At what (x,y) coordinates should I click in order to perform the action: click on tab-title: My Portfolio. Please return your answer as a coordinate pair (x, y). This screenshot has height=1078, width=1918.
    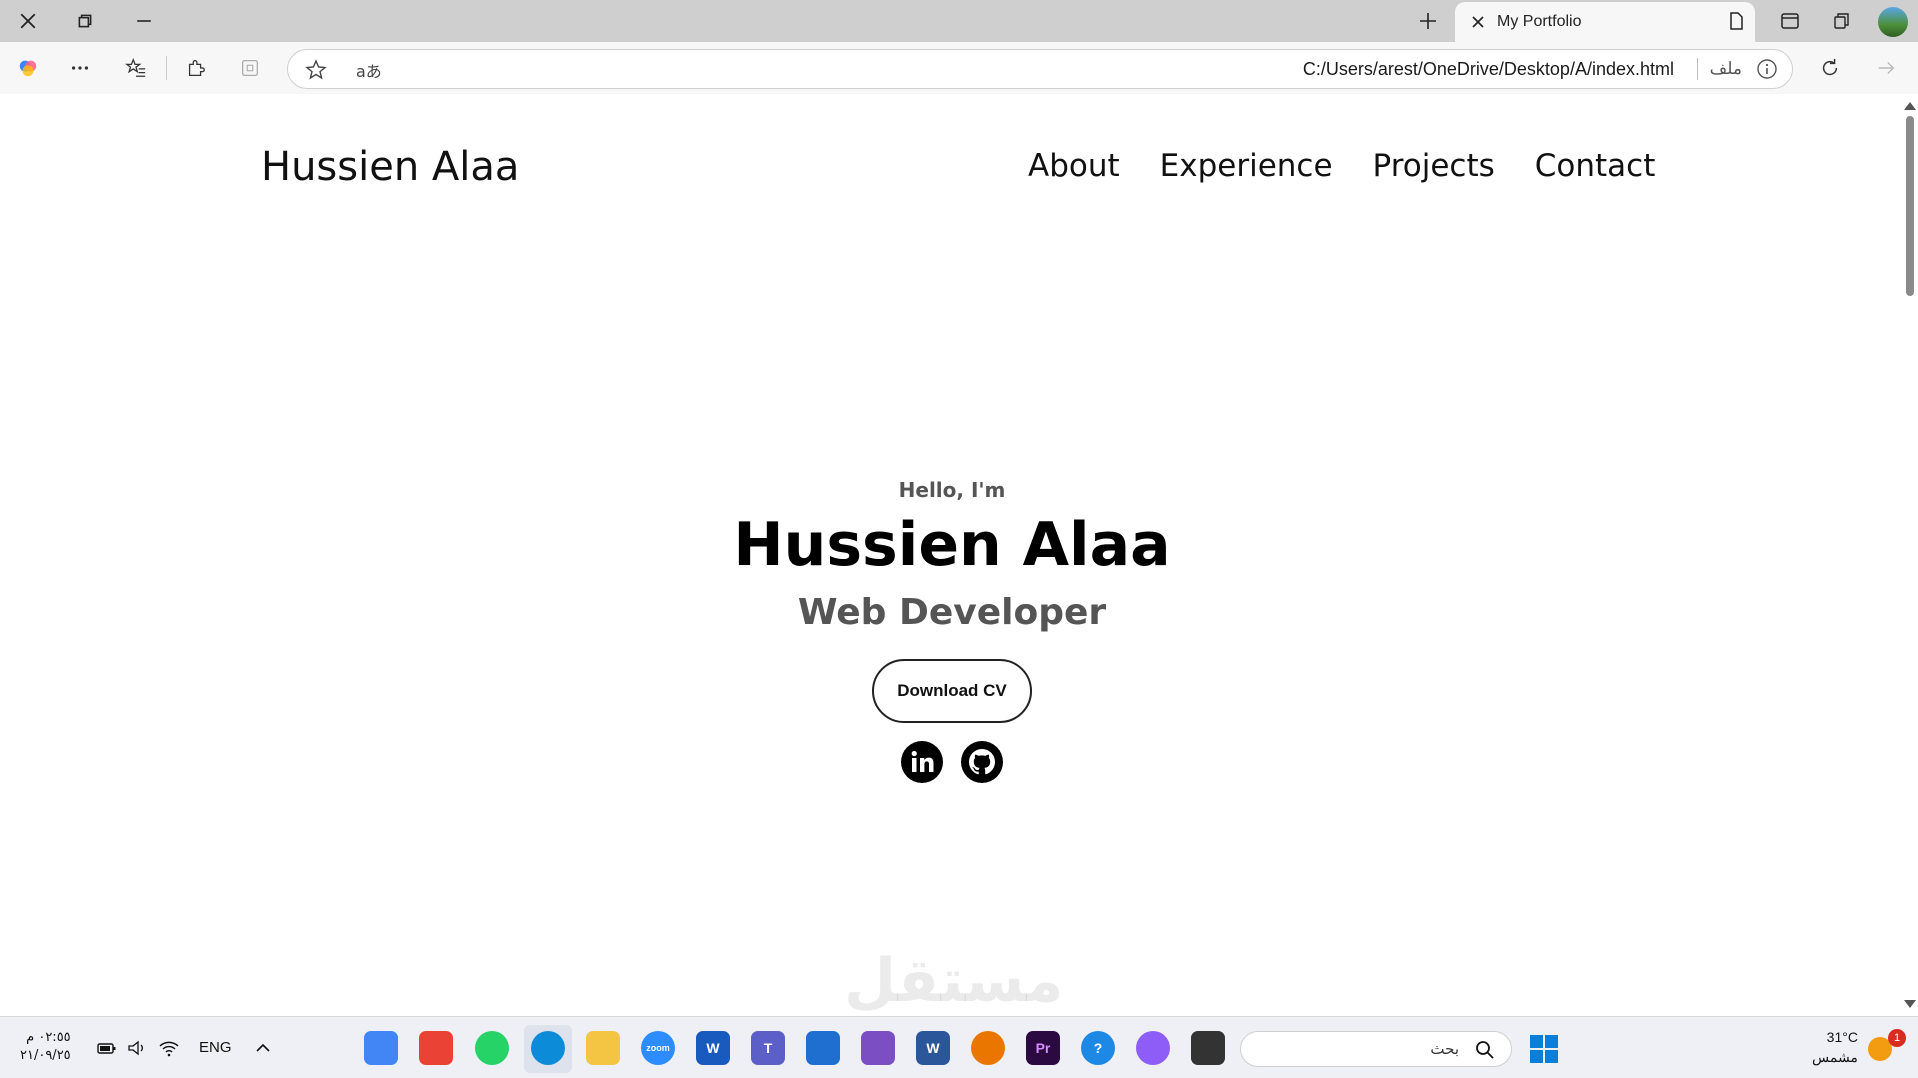
    Looking at the image, I should click on (1539, 21).